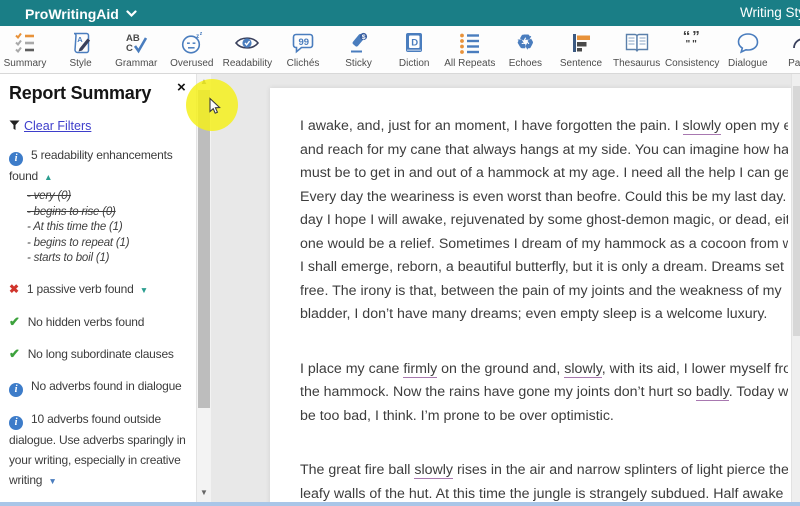  I want to click on document-scrollbar, so click(795, 290).